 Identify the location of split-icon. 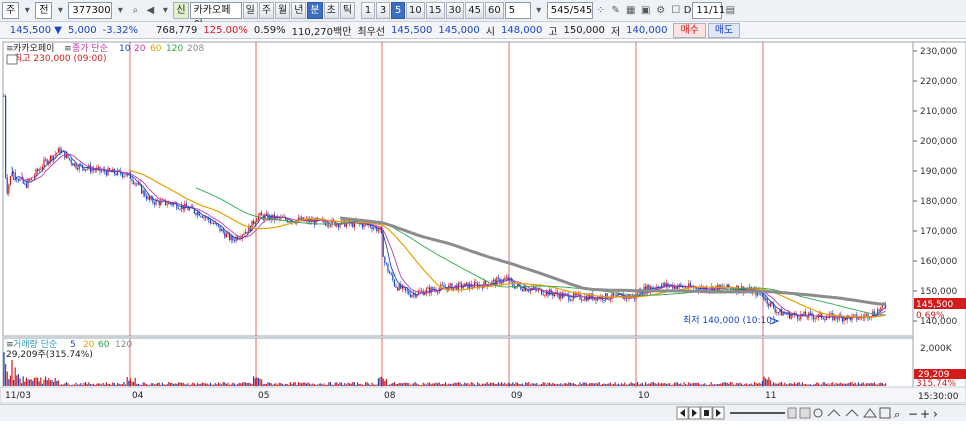
(805, 413).